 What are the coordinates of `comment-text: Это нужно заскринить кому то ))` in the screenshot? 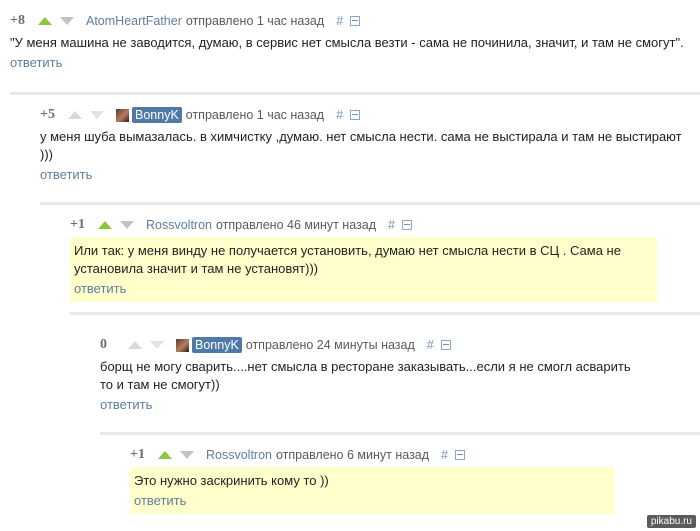 It's located at (231, 480).